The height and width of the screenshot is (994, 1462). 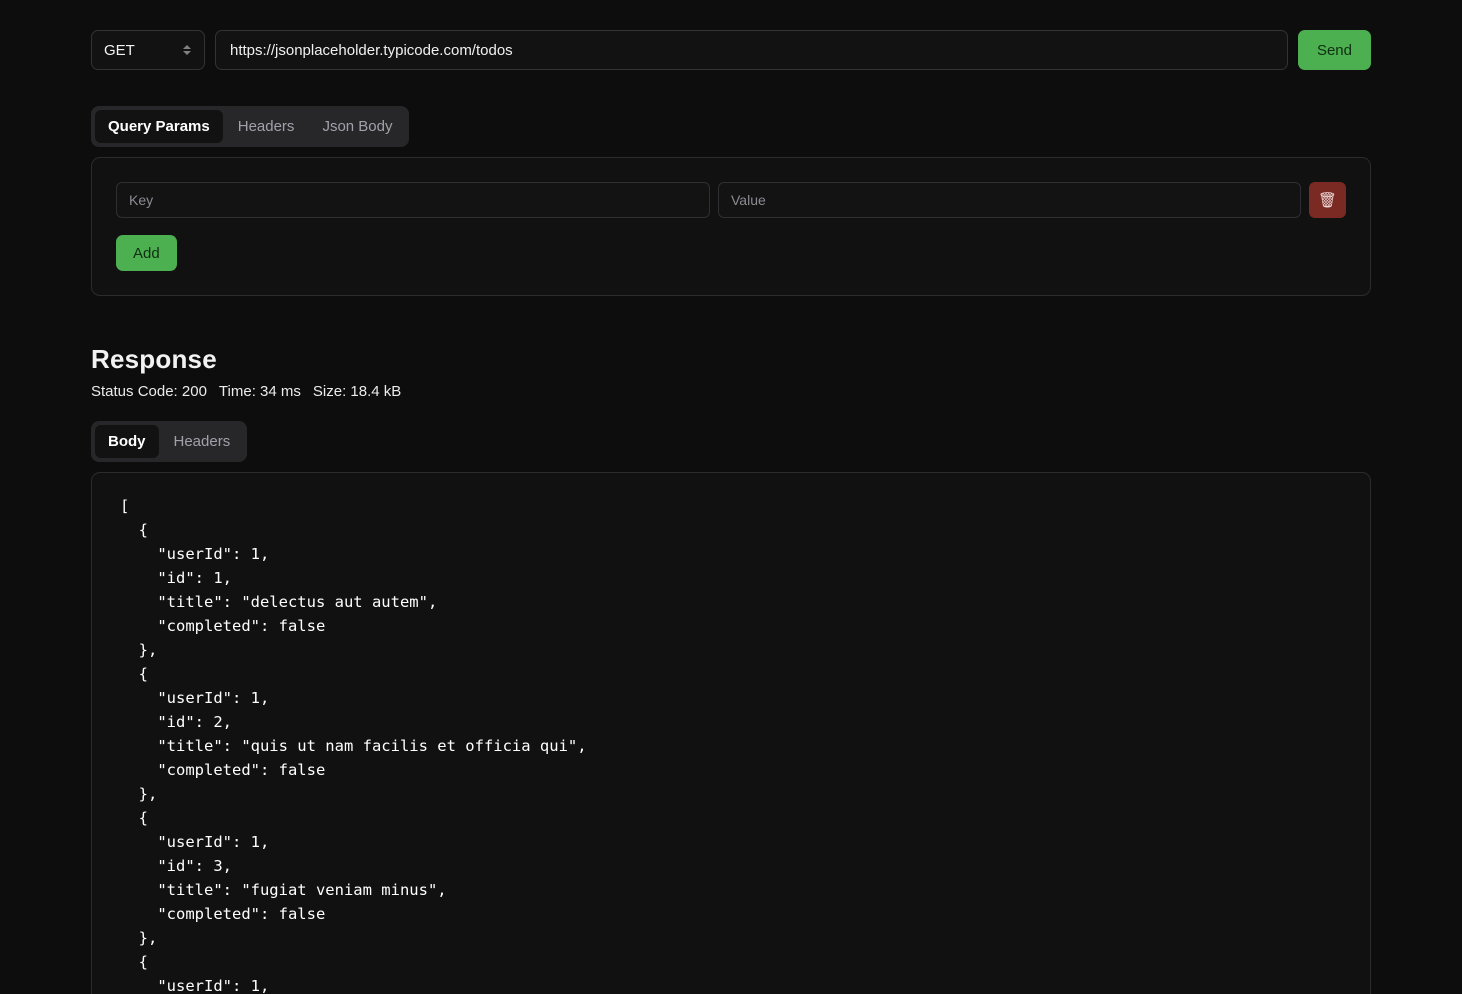 What do you see at coordinates (148, 50) in the screenshot?
I see `http-method-select: GET` at bounding box center [148, 50].